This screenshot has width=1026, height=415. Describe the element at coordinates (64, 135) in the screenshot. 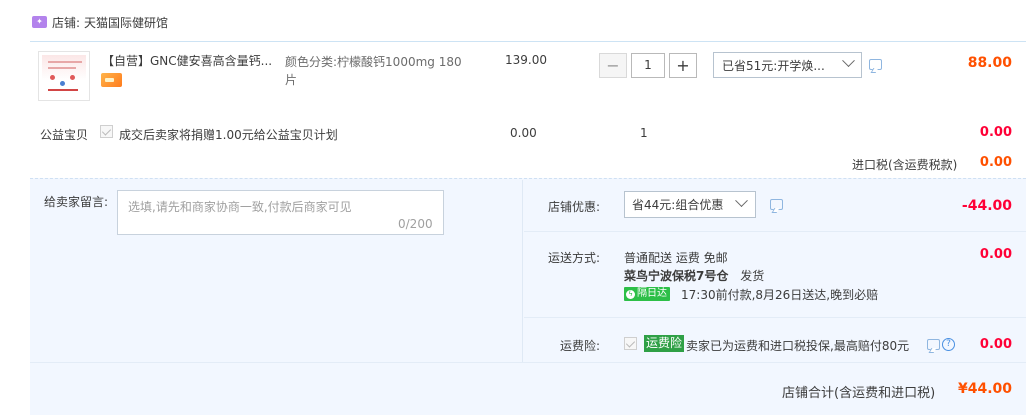

I see `charity-label: 公益宝贝` at that location.